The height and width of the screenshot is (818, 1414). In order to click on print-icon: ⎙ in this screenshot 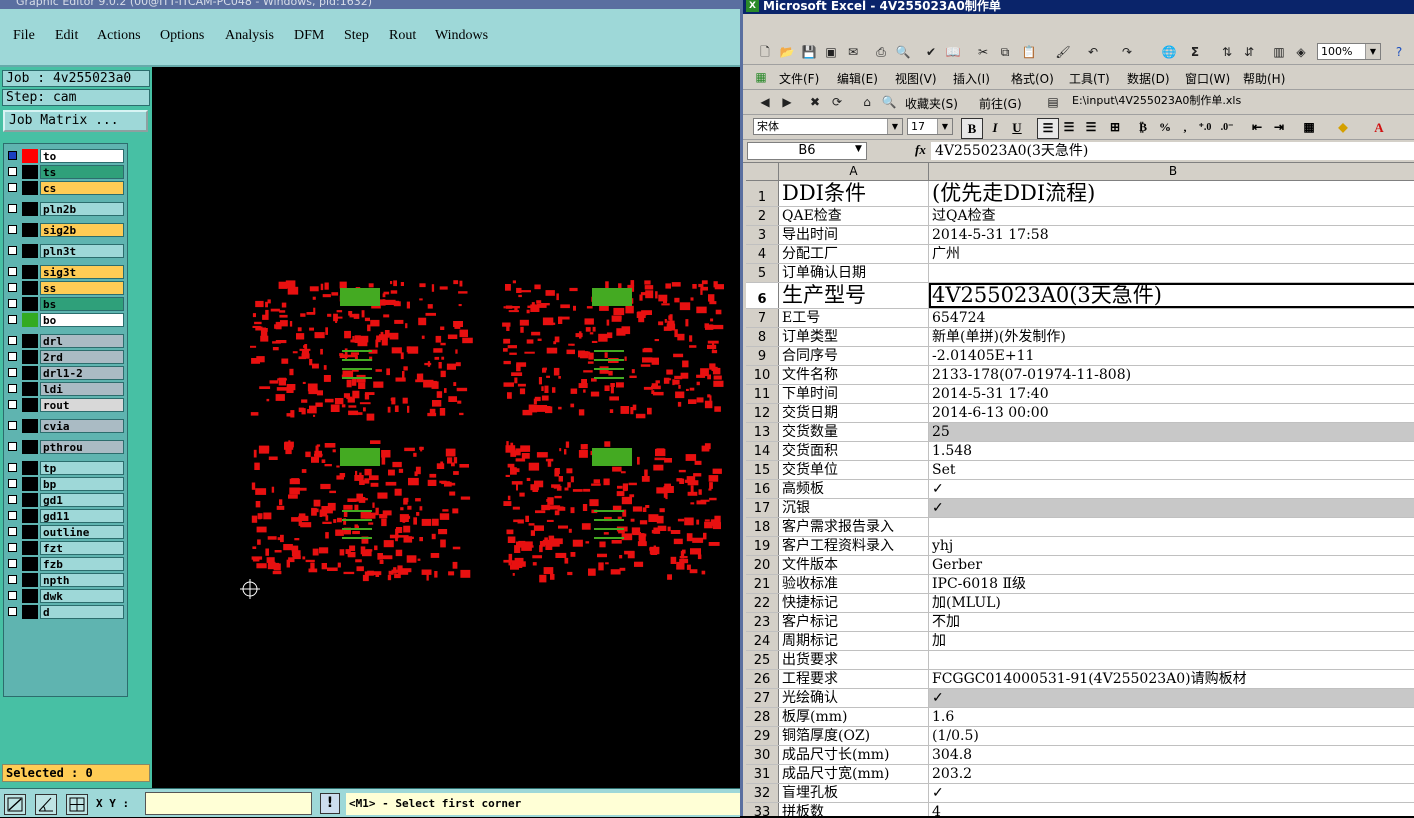, I will do `click(881, 52)`.